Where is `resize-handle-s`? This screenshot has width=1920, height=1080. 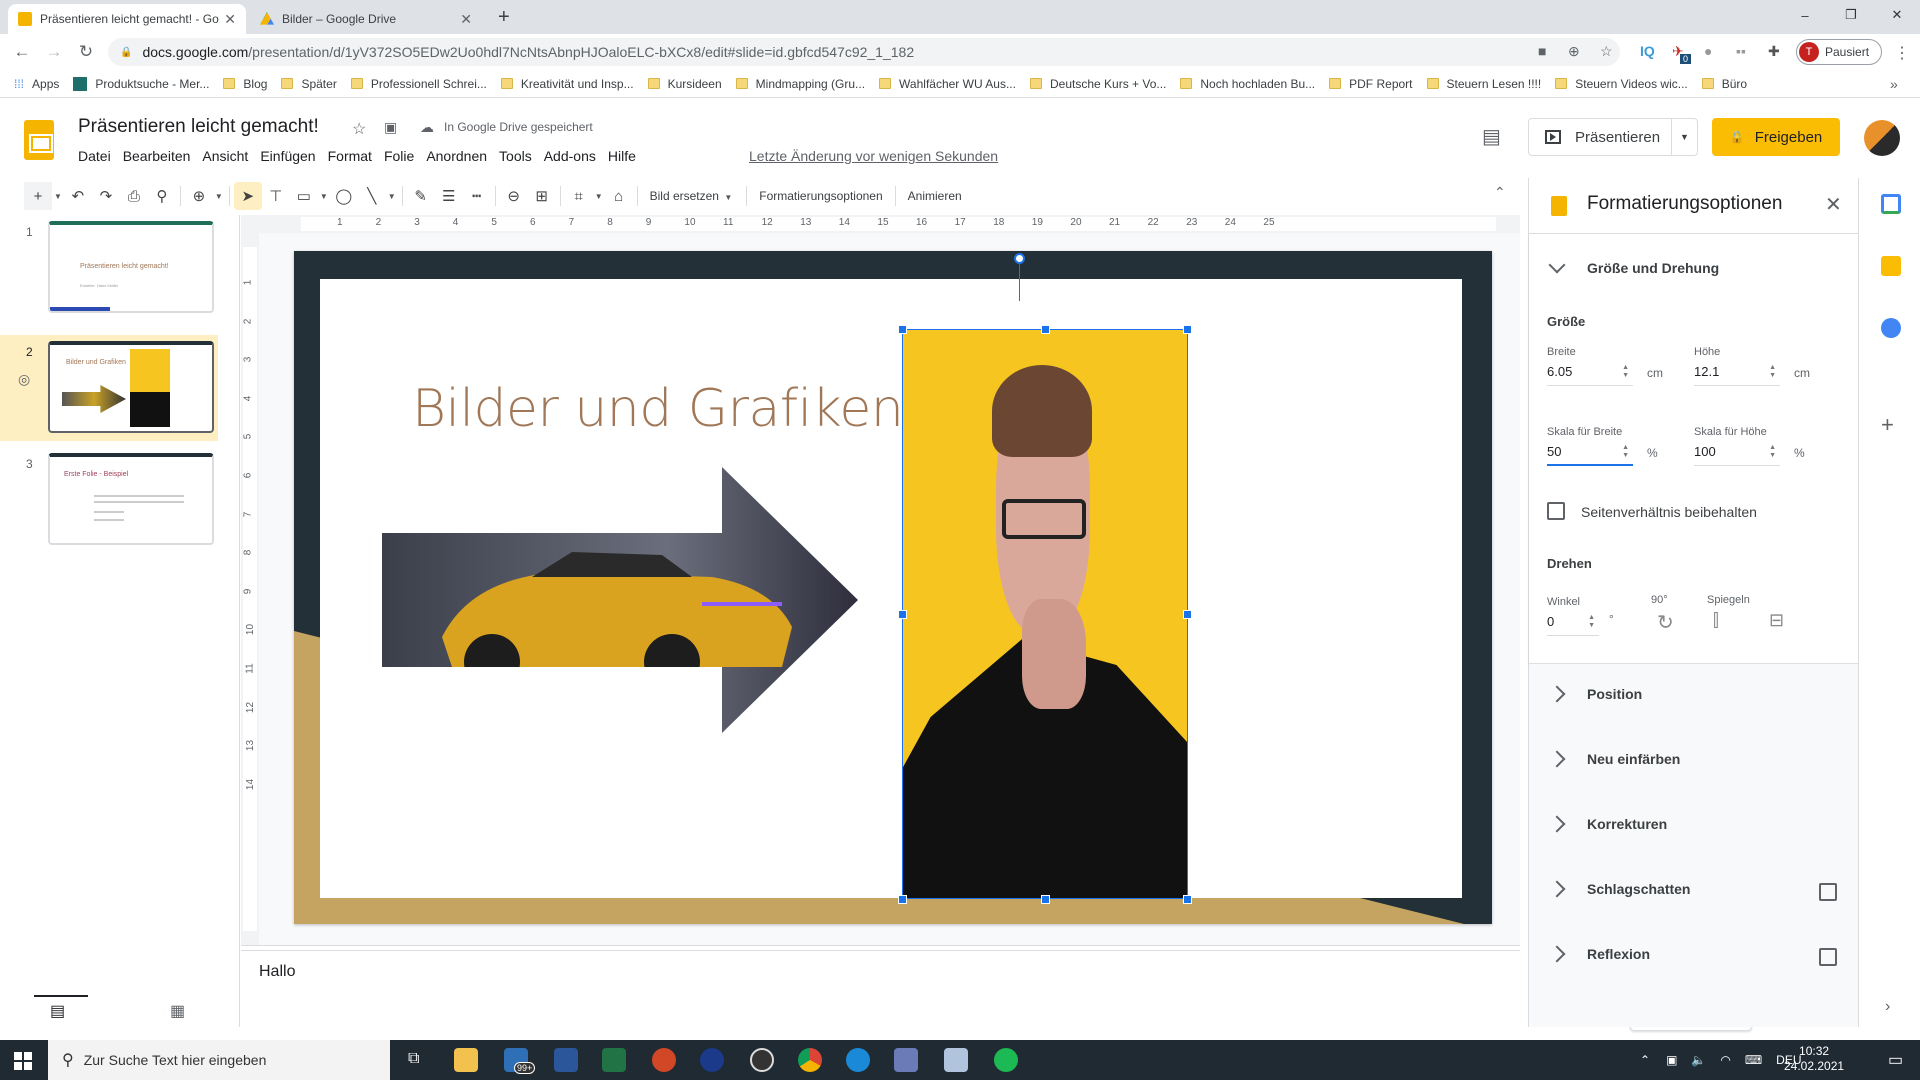 resize-handle-s is located at coordinates (1045, 899).